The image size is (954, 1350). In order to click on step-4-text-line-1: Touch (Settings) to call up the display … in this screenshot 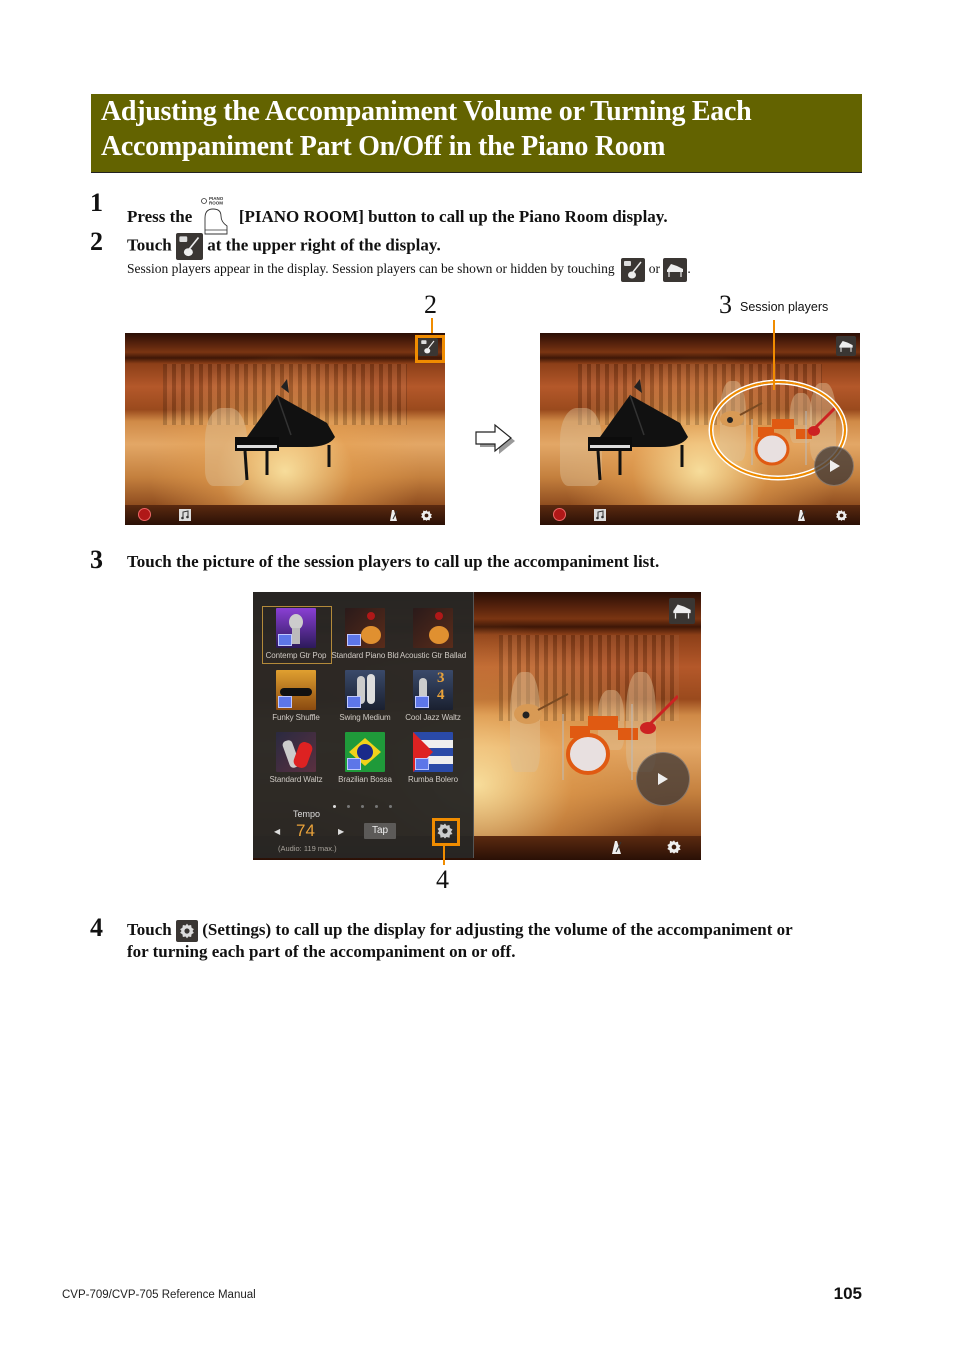, I will do `click(460, 931)`.